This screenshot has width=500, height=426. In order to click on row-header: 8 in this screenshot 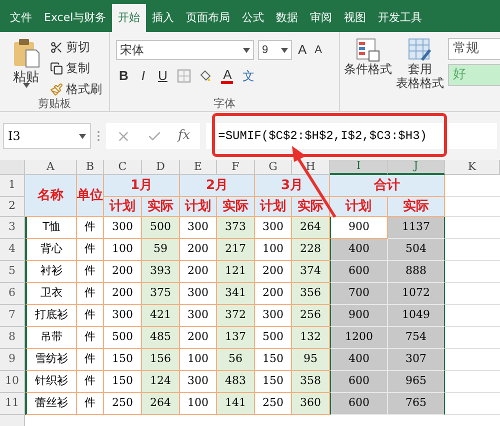, I will do `click(12, 338)`.